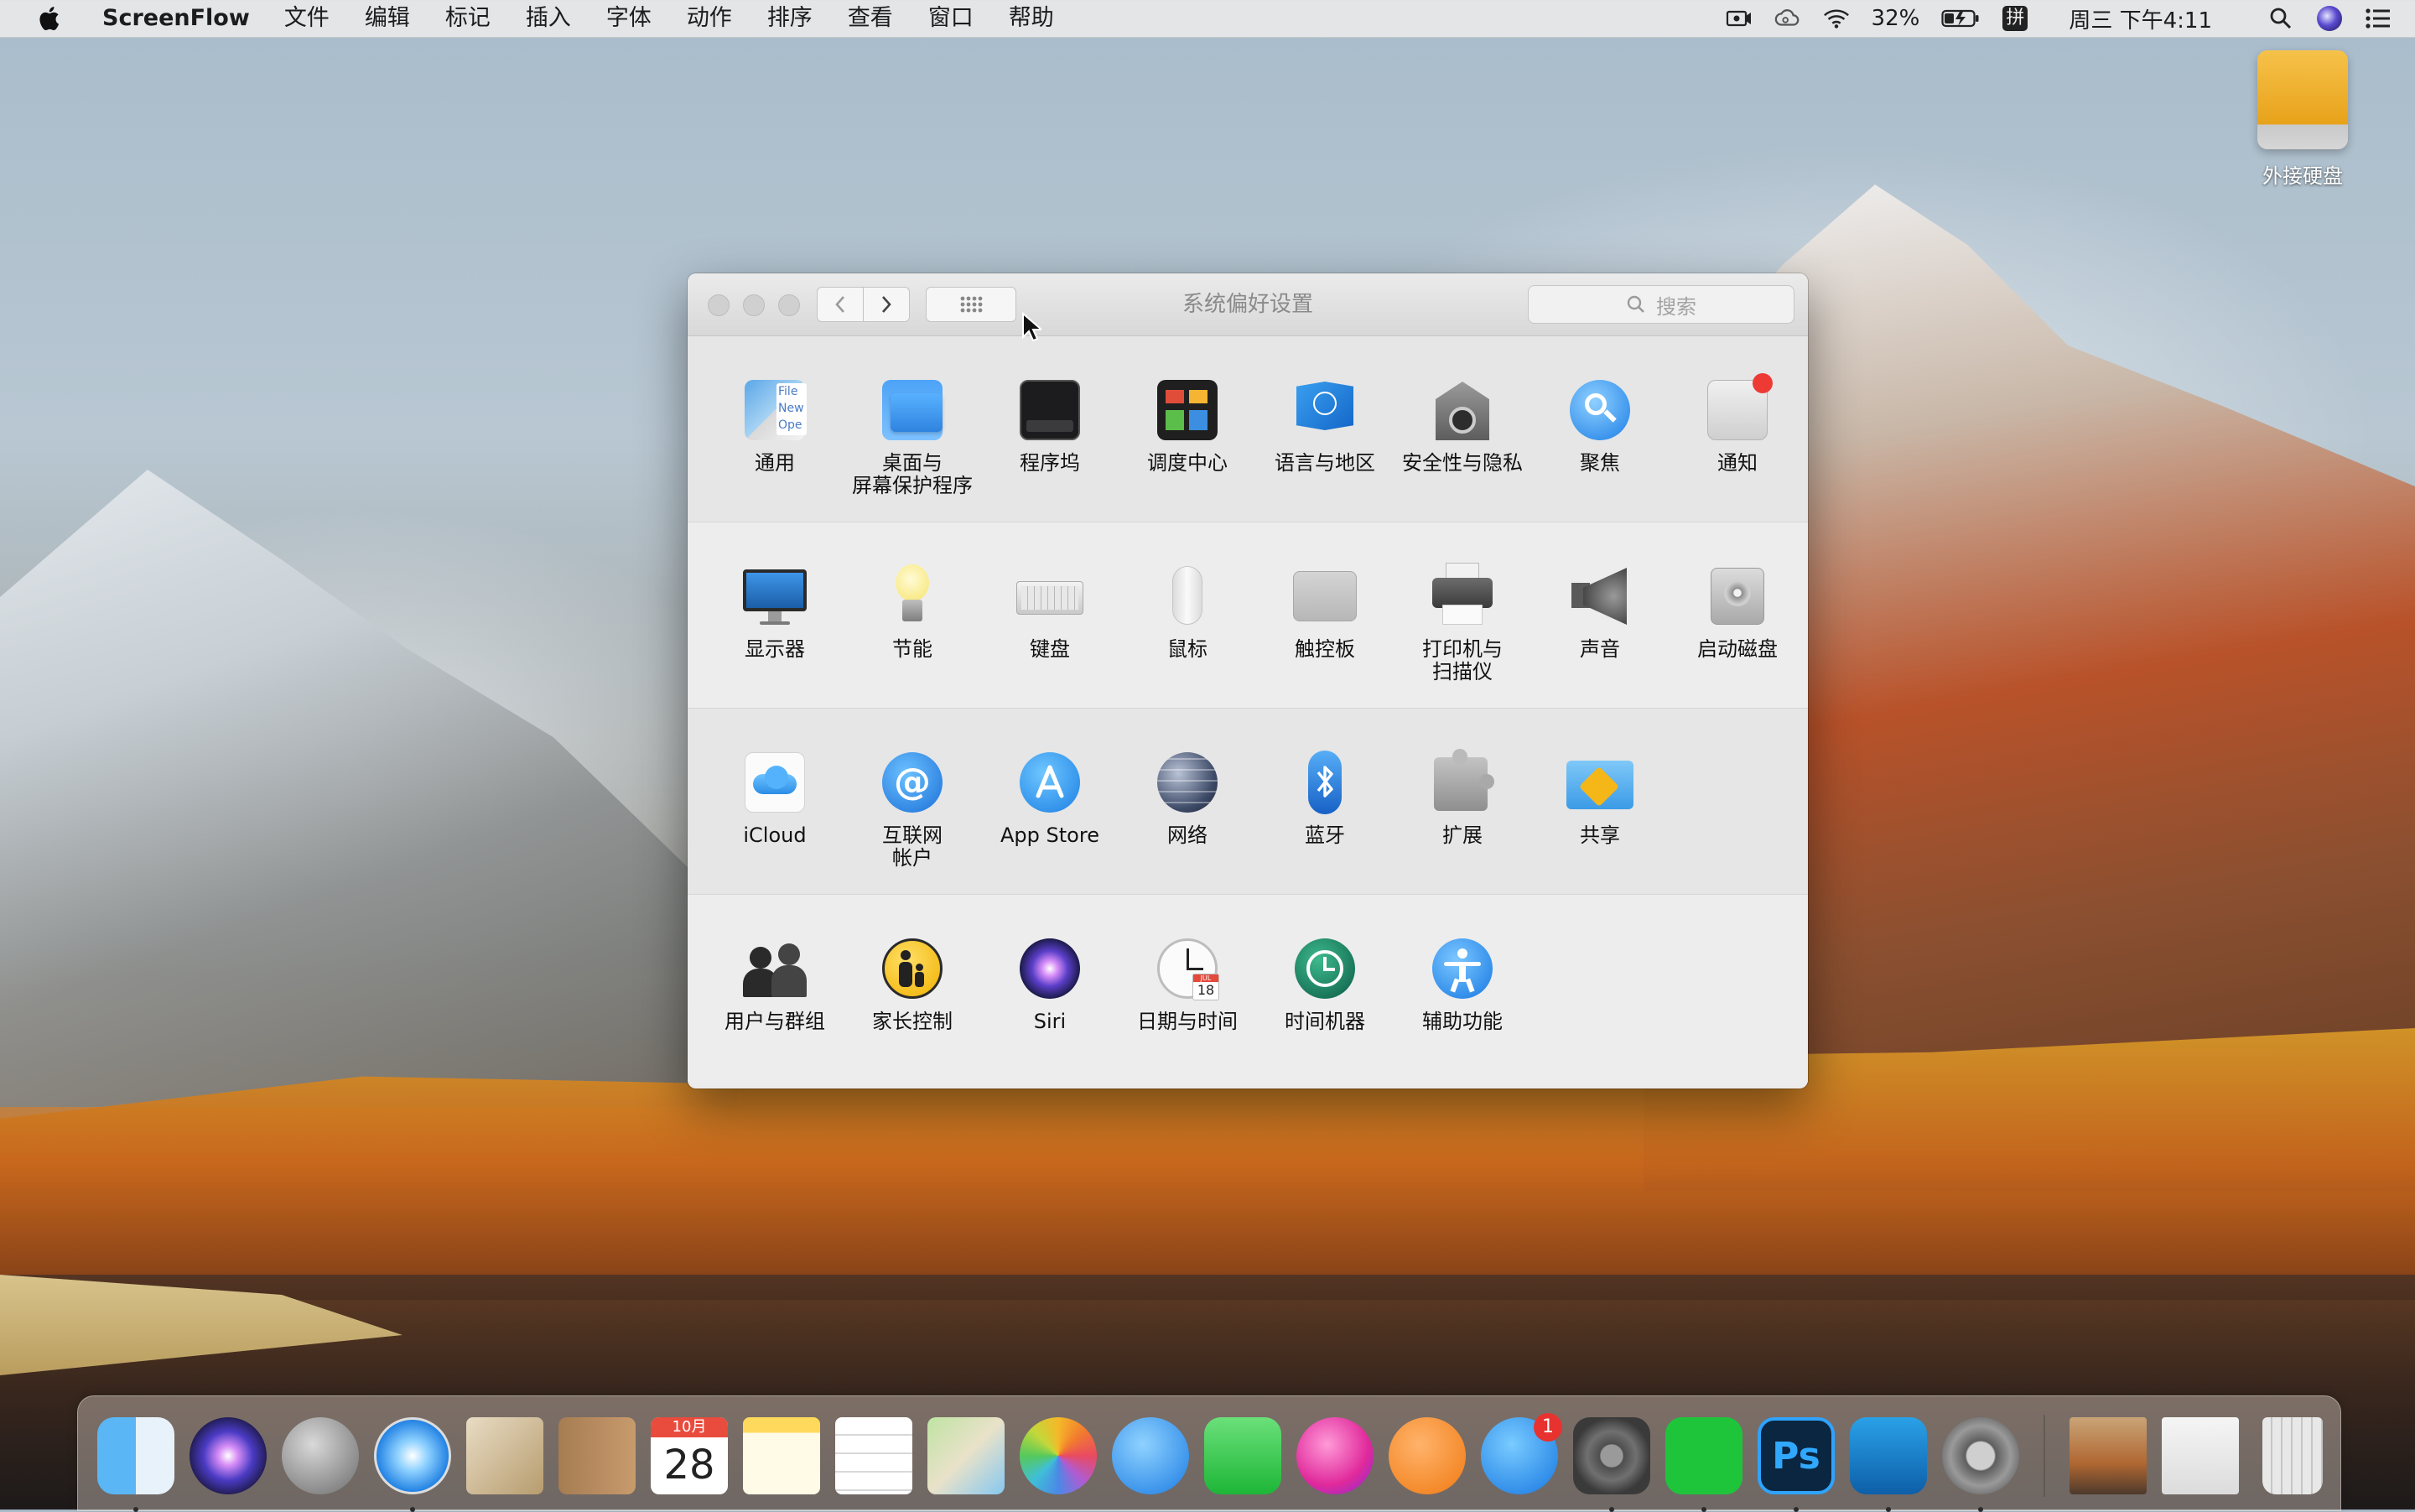 The width and height of the screenshot is (2415, 1512). I want to click on pref-bluetooth: 蓝牙, so click(1325, 801).